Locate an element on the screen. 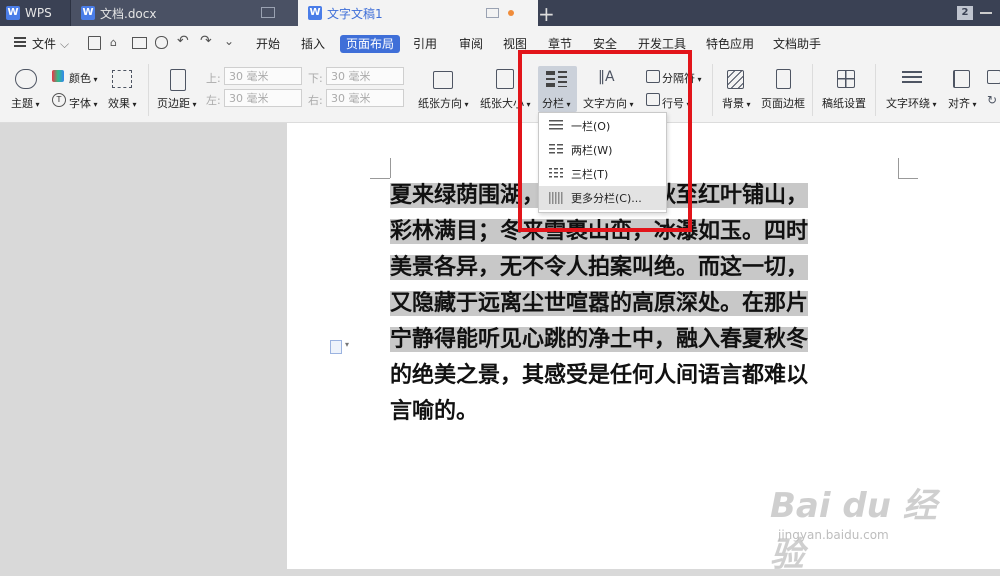  wps-logo-icon: W is located at coordinates (13, 13).